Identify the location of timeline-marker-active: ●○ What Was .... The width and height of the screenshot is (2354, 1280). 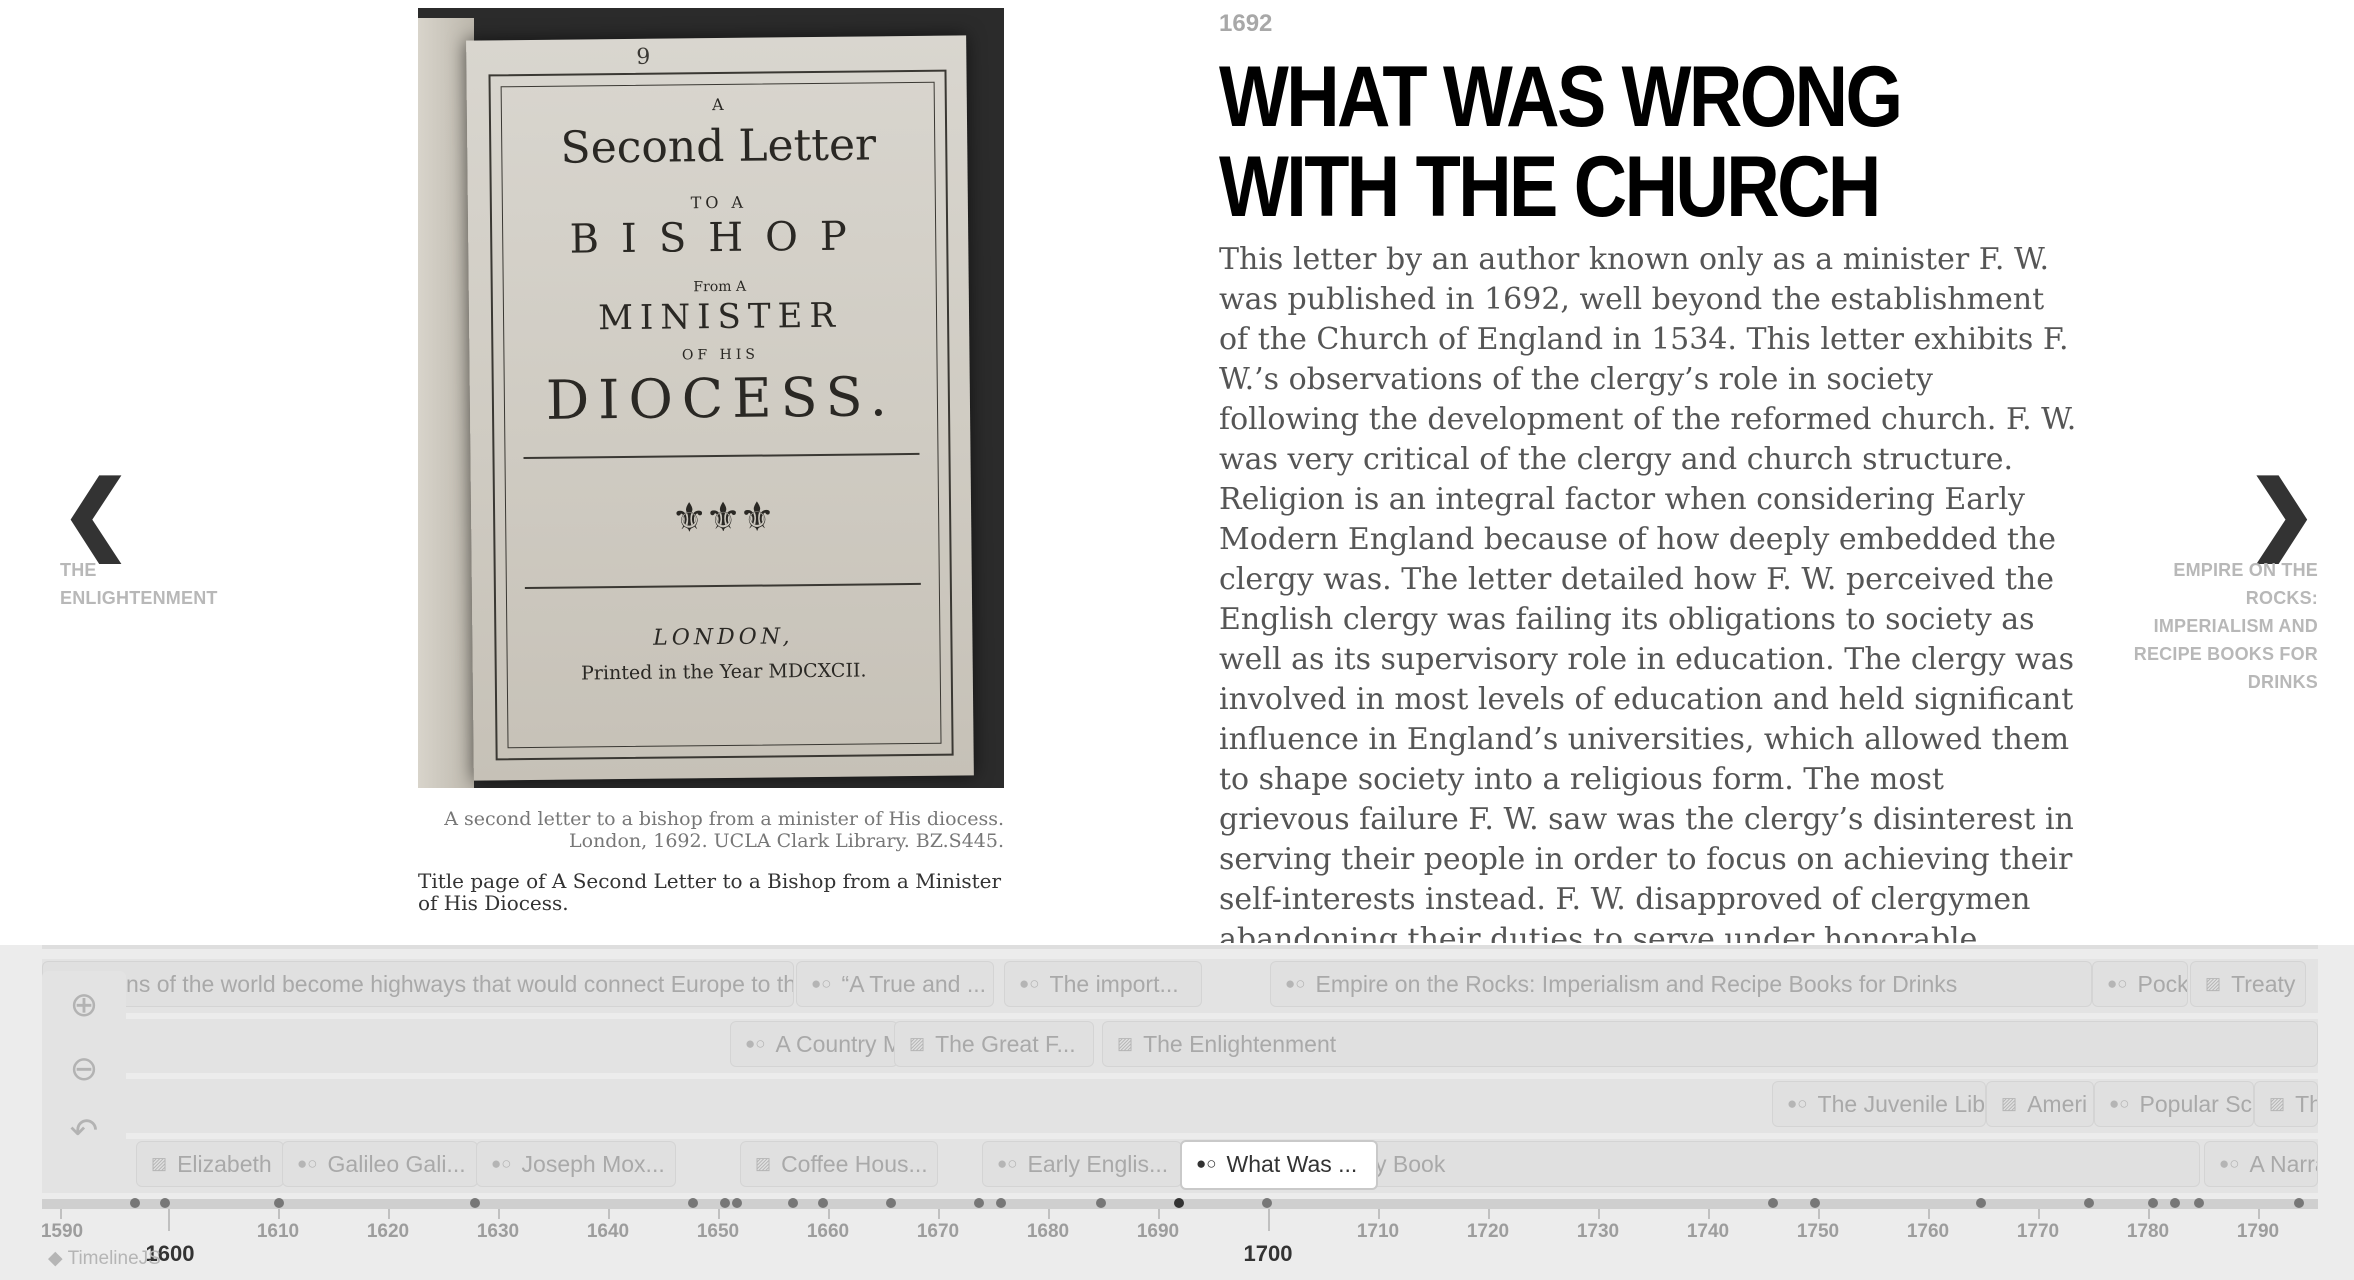
(1279, 1165).